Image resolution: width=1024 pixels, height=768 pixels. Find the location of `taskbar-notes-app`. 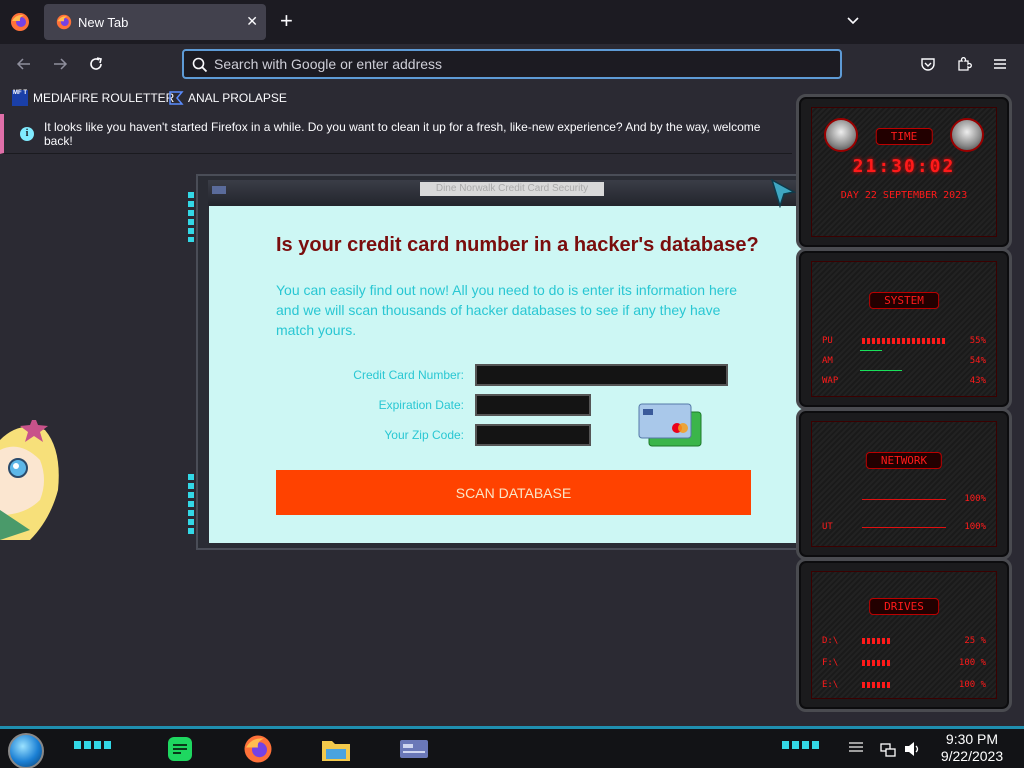

taskbar-notes-app is located at coordinates (180, 749).